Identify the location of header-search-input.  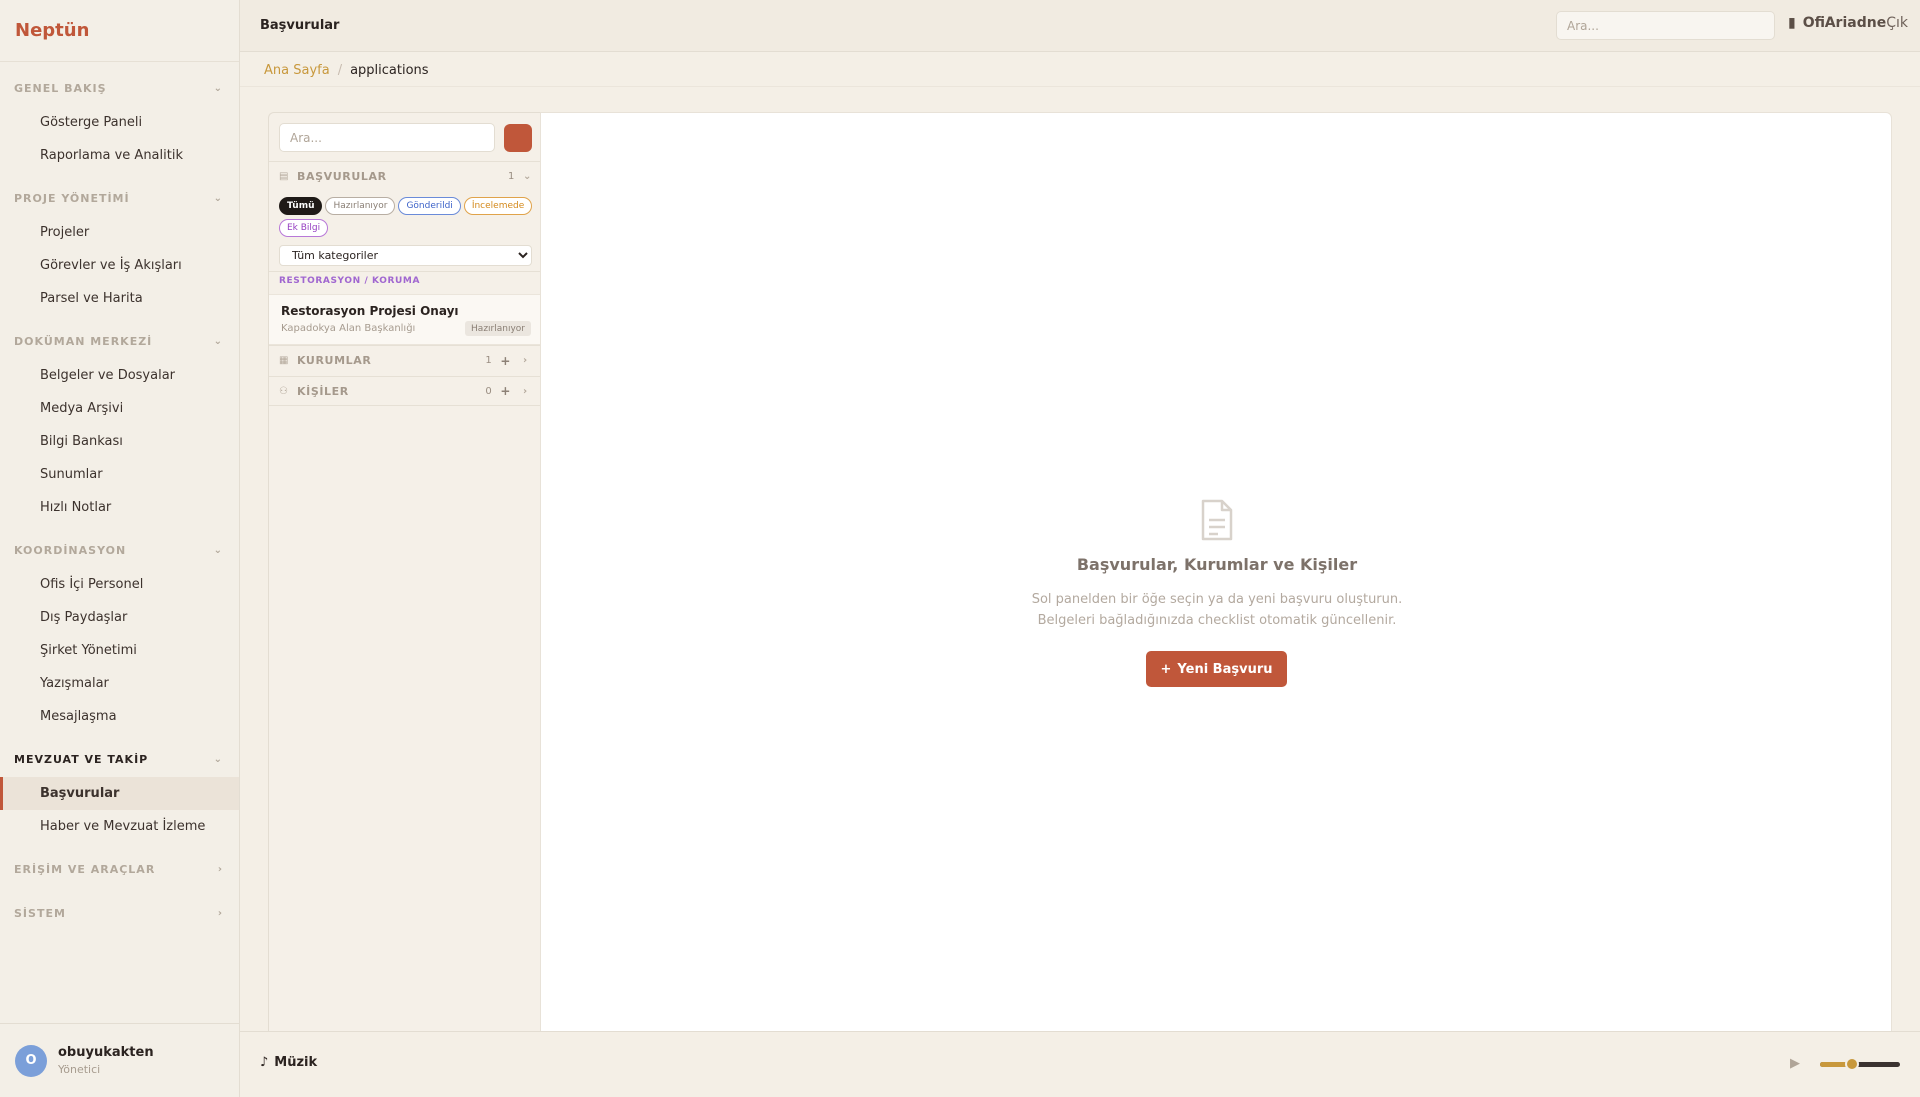
(1665, 25).